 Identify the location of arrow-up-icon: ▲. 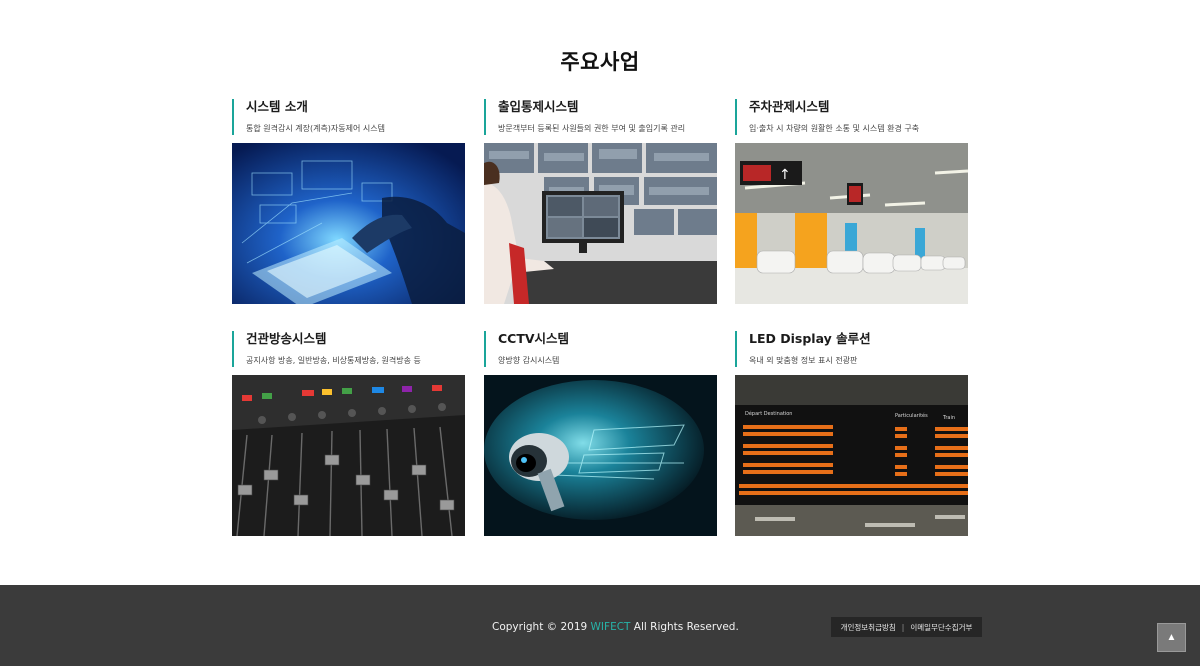
(1171, 637).